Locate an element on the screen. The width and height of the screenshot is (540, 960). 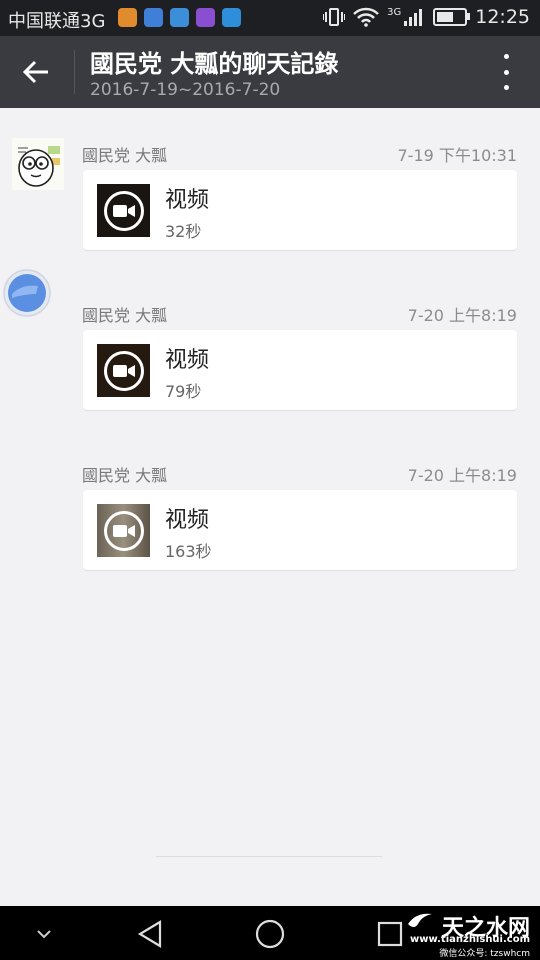
blue-circle-avatar-icon is located at coordinates (27, 293).